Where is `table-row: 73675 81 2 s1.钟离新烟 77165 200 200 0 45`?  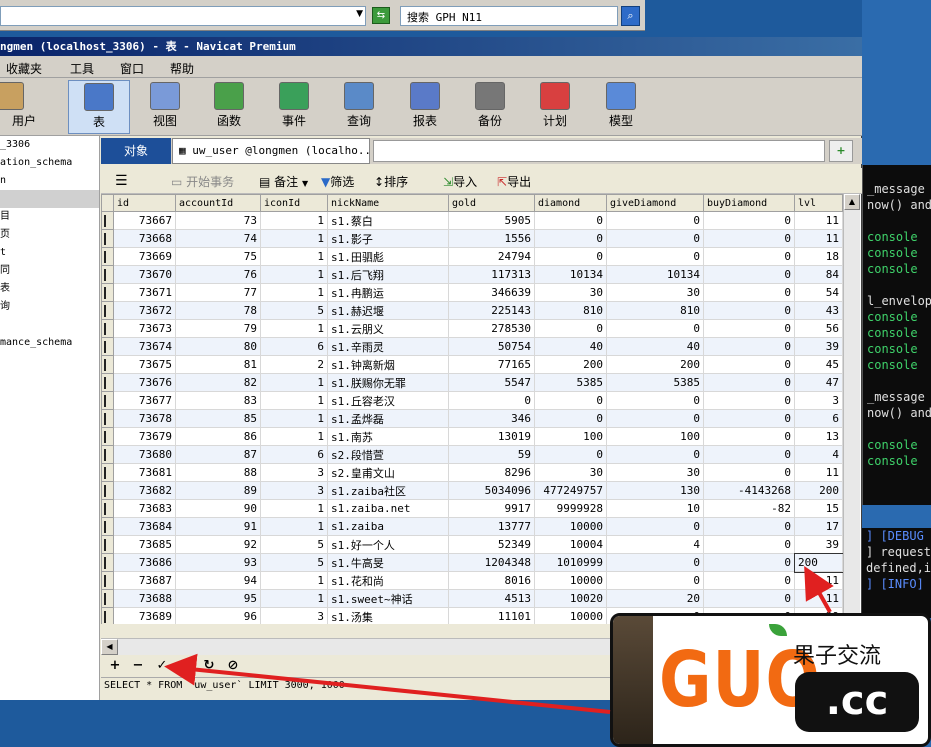 table-row: 73675 81 2 s1.钟离新烟 77165 200 200 0 45 is located at coordinates (472, 364).